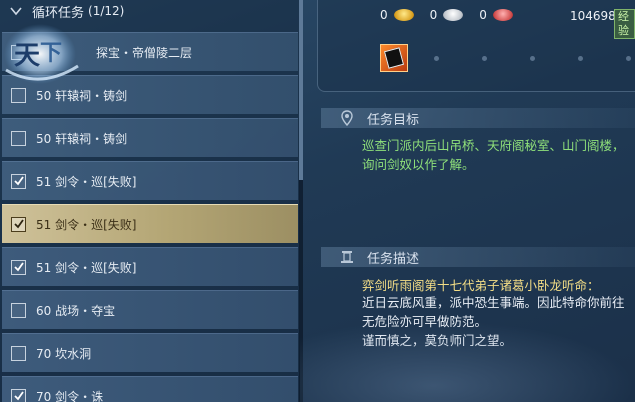  I want to click on svg-text: 天, so click(27, 56).